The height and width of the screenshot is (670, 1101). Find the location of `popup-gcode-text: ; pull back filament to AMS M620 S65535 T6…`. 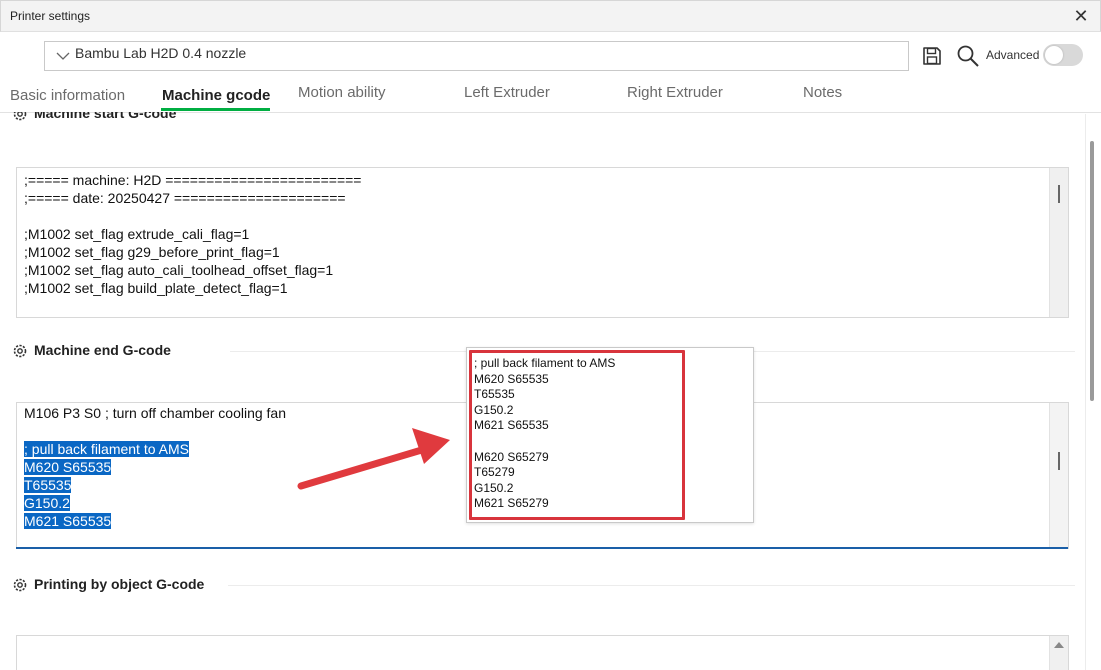

popup-gcode-text: ; pull back filament to AMS M620 S65535 T6… is located at coordinates (544, 434).